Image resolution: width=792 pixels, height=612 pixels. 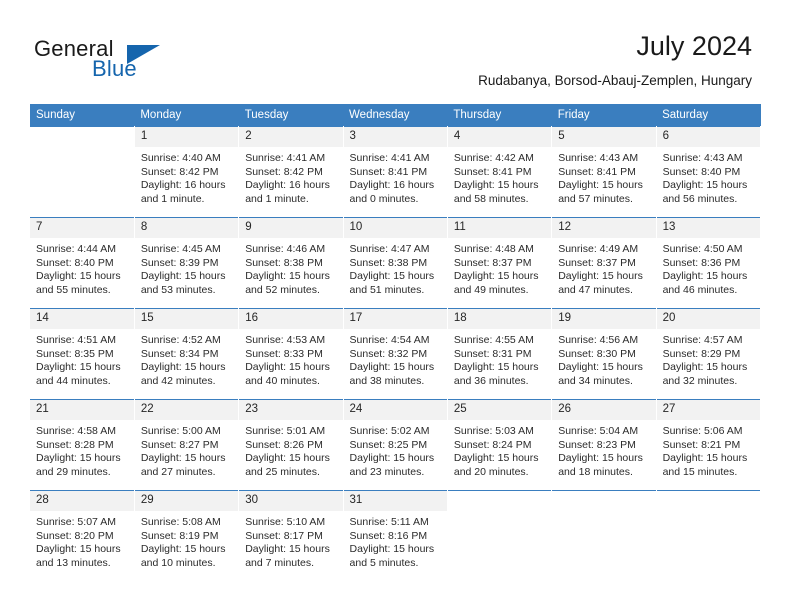 I want to click on daylight-text: Daylight: 15 hours and 46 minutes., so click(x=705, y=283).